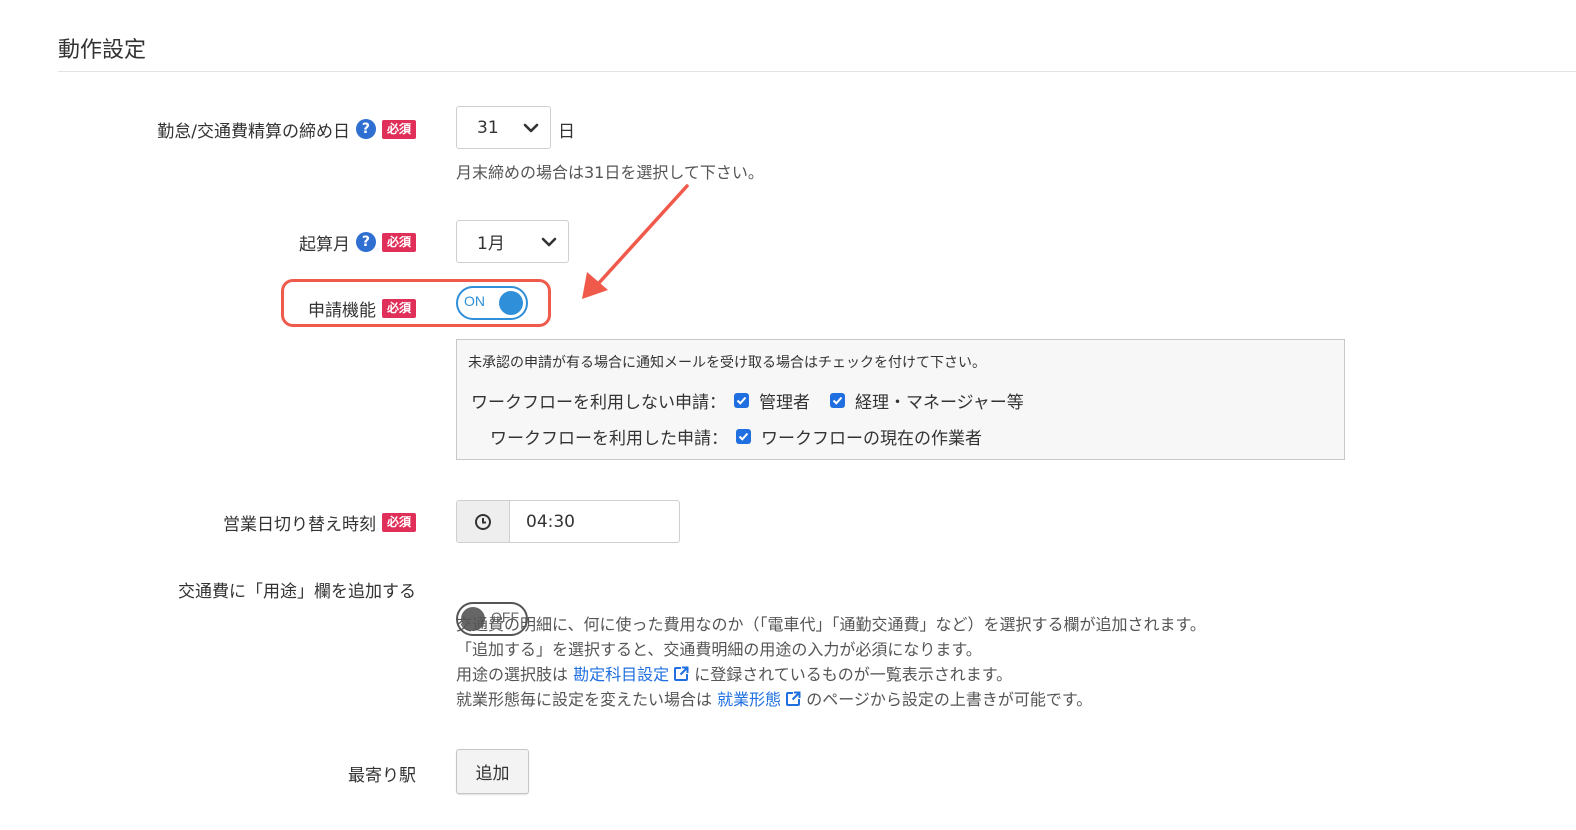 Image resolution: width=1576 pixels, height=830 pixels. Describe the element at coordinates (102, 50) in the screenshot. I see `section-title: 動作設定` at that location.